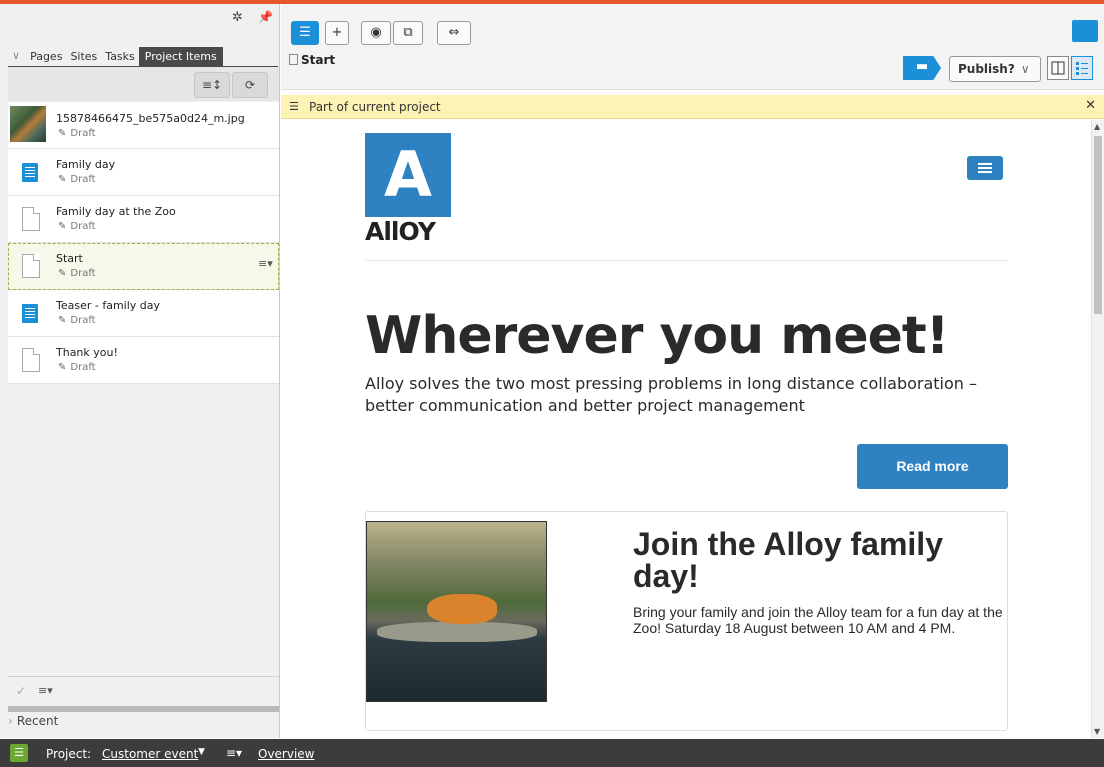  I want to click on comment-button: ▬, so click(922, 68).